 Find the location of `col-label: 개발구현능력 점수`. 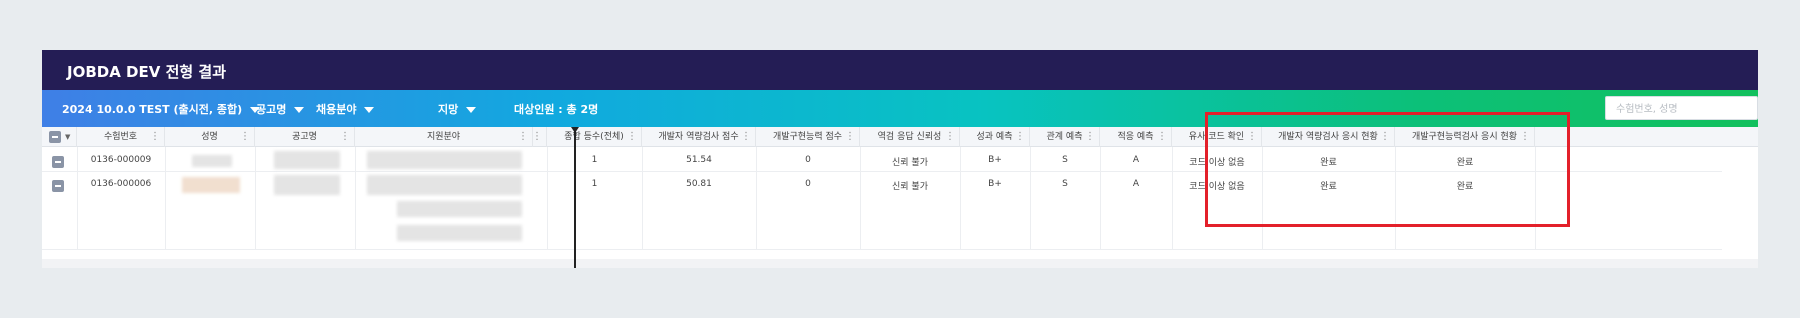

col-label: 개발구현능력 점수 is located at coordinates (807, 137).